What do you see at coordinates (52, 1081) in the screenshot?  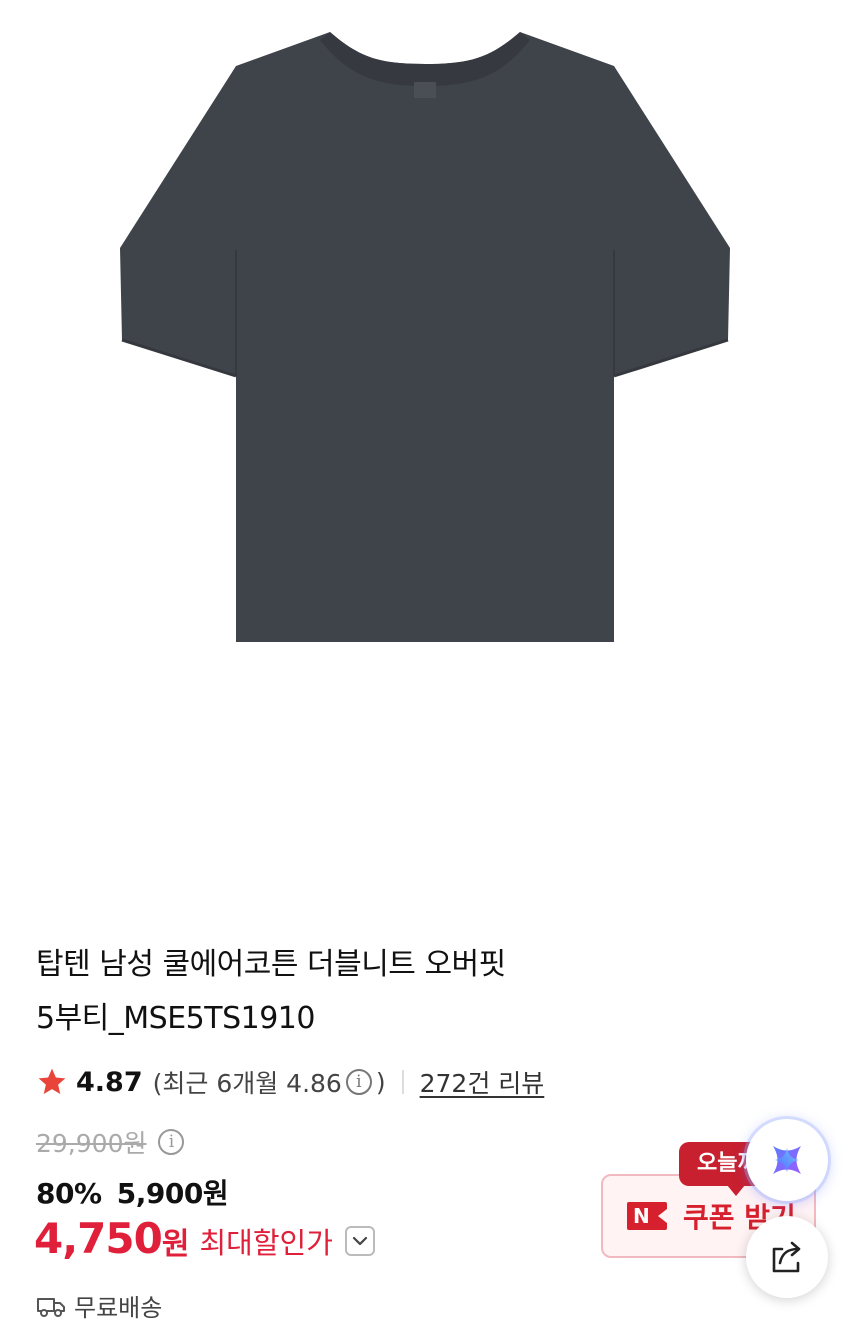 I see `star-icon` at bounding box center [52, 1081].